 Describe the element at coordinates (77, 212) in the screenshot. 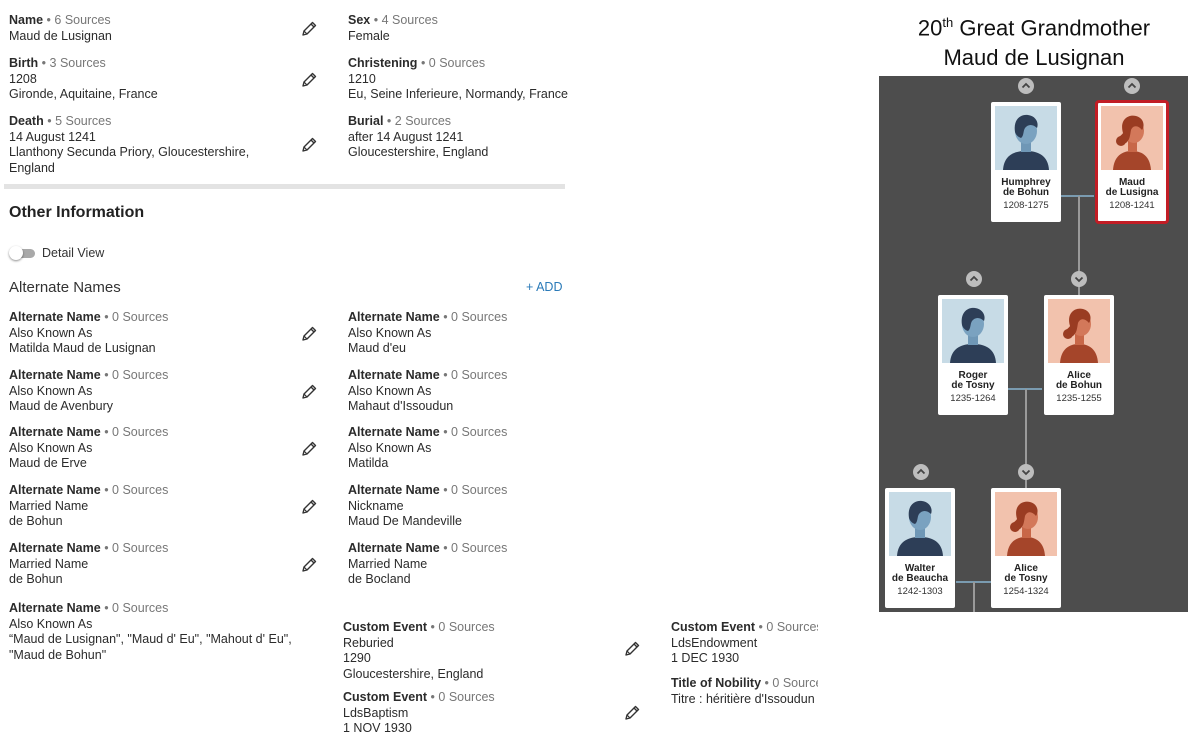

I see `other-information-title: Other Information` at that location.